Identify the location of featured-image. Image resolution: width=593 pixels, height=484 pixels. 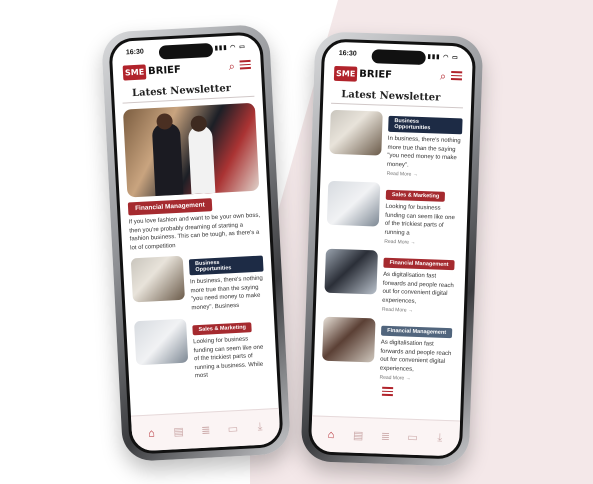
(191, 150).